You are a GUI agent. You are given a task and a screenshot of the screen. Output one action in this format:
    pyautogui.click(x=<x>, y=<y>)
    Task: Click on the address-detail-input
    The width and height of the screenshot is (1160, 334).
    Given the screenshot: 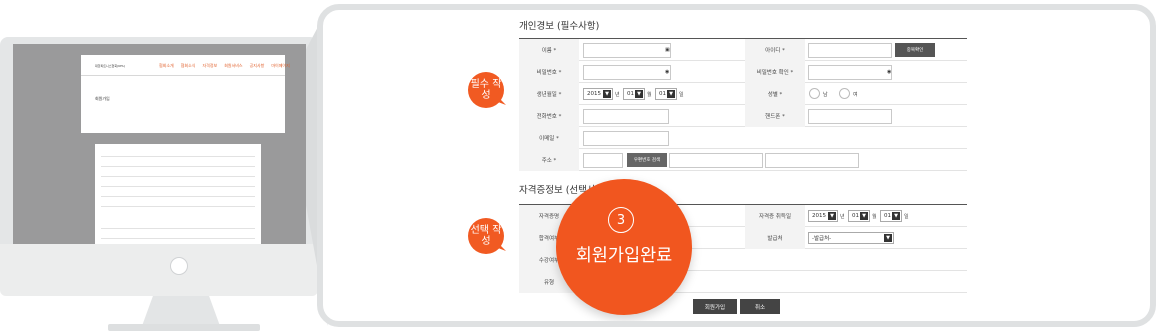 What is the action you would take?
    pyautogui.click(x=812, y=160)
    